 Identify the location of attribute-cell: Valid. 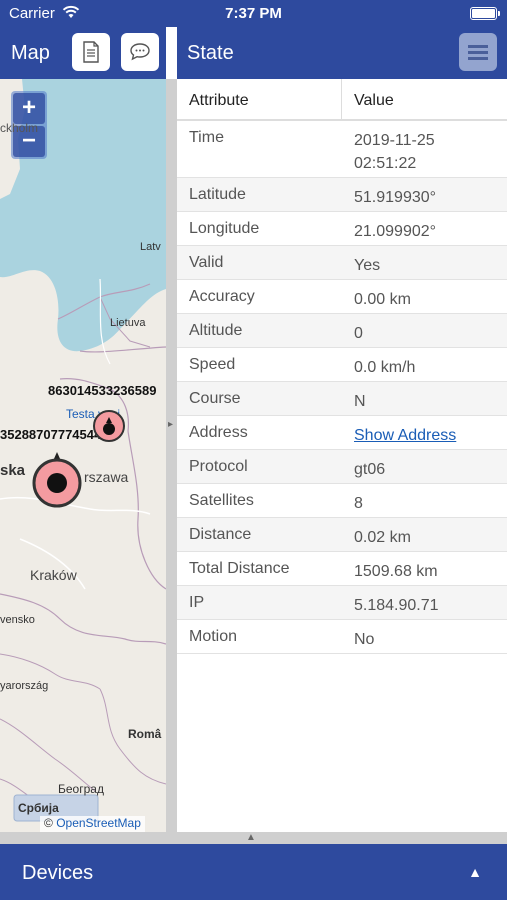
(206, 262).